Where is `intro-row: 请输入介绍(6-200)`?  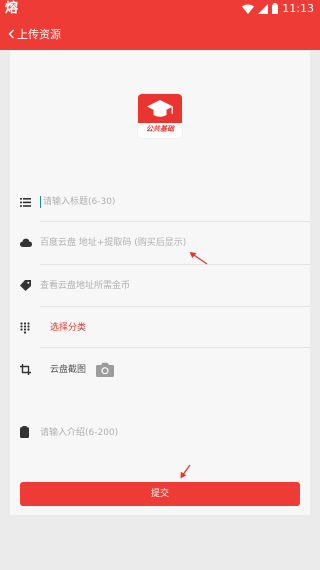
intro-row: 请输入介绍(6-200) is located at coordinates (160, 445).